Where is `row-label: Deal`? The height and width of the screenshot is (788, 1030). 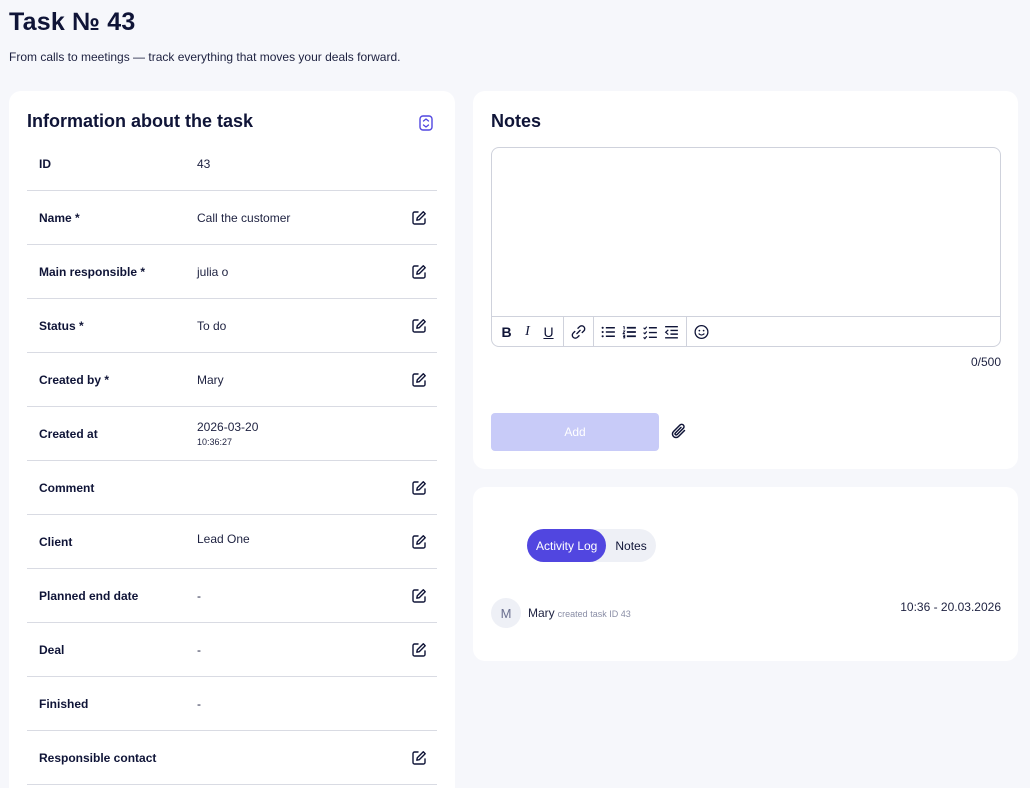 row-label: Deal is located at coordinates (52, 649).